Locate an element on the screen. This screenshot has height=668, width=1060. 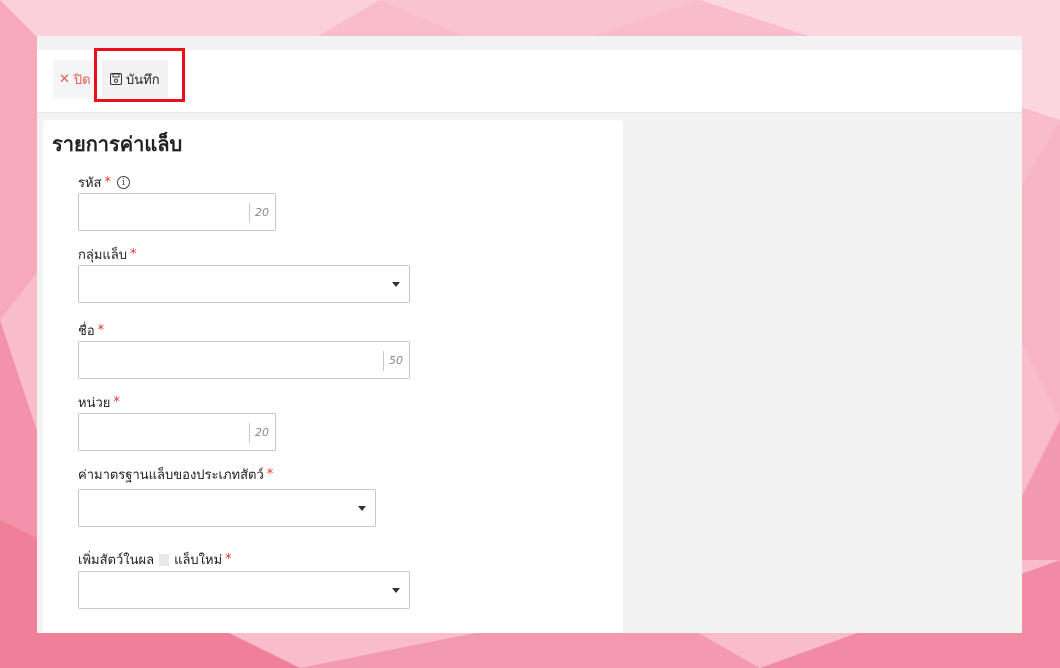
code-max-length: 20 is located at coordinates (259, 213).